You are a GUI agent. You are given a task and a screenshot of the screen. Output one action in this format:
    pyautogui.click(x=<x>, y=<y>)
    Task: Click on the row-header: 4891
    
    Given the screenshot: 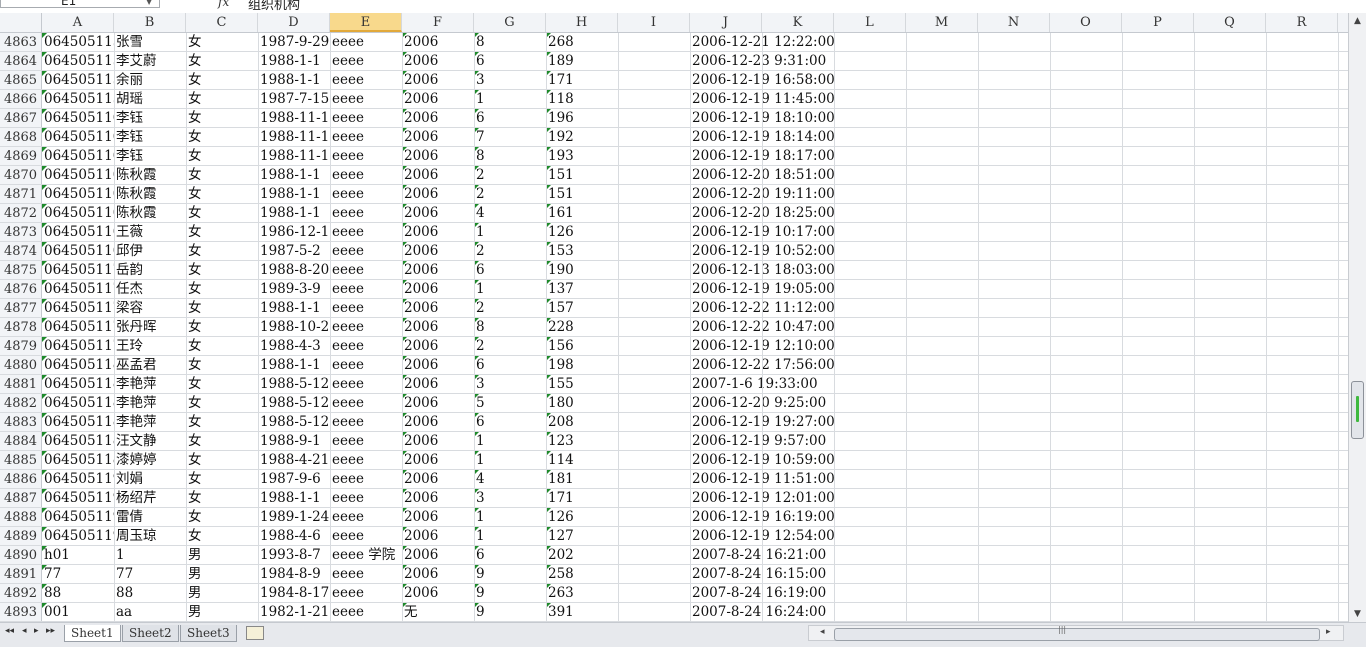 What is the action you would take?
    pyautogui.click(x=21, y=574)
    